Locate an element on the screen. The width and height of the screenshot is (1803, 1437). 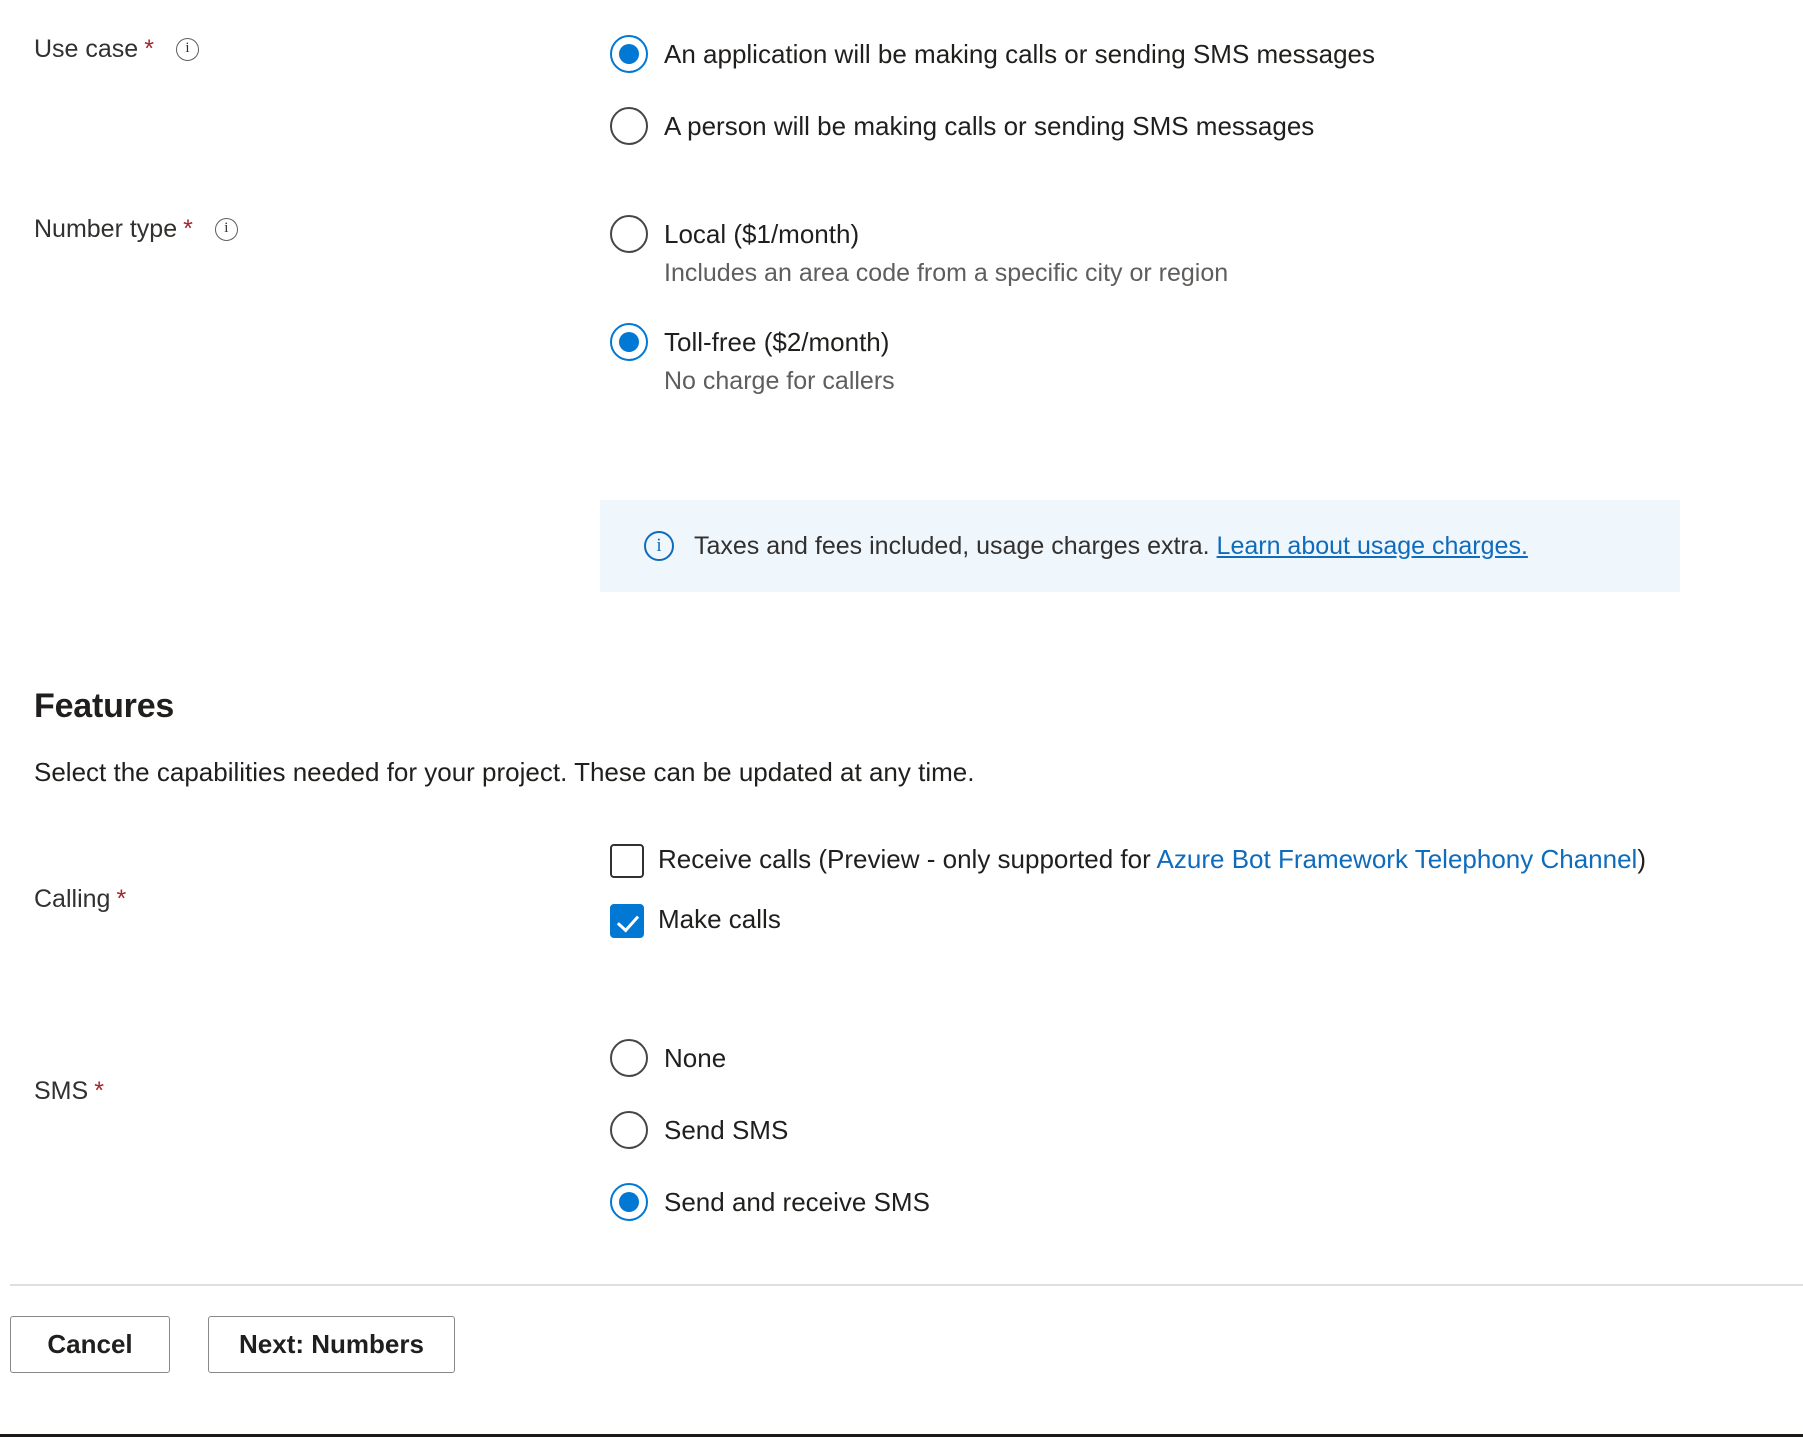
radio-person-indicator is located at coordinates (629, 126).